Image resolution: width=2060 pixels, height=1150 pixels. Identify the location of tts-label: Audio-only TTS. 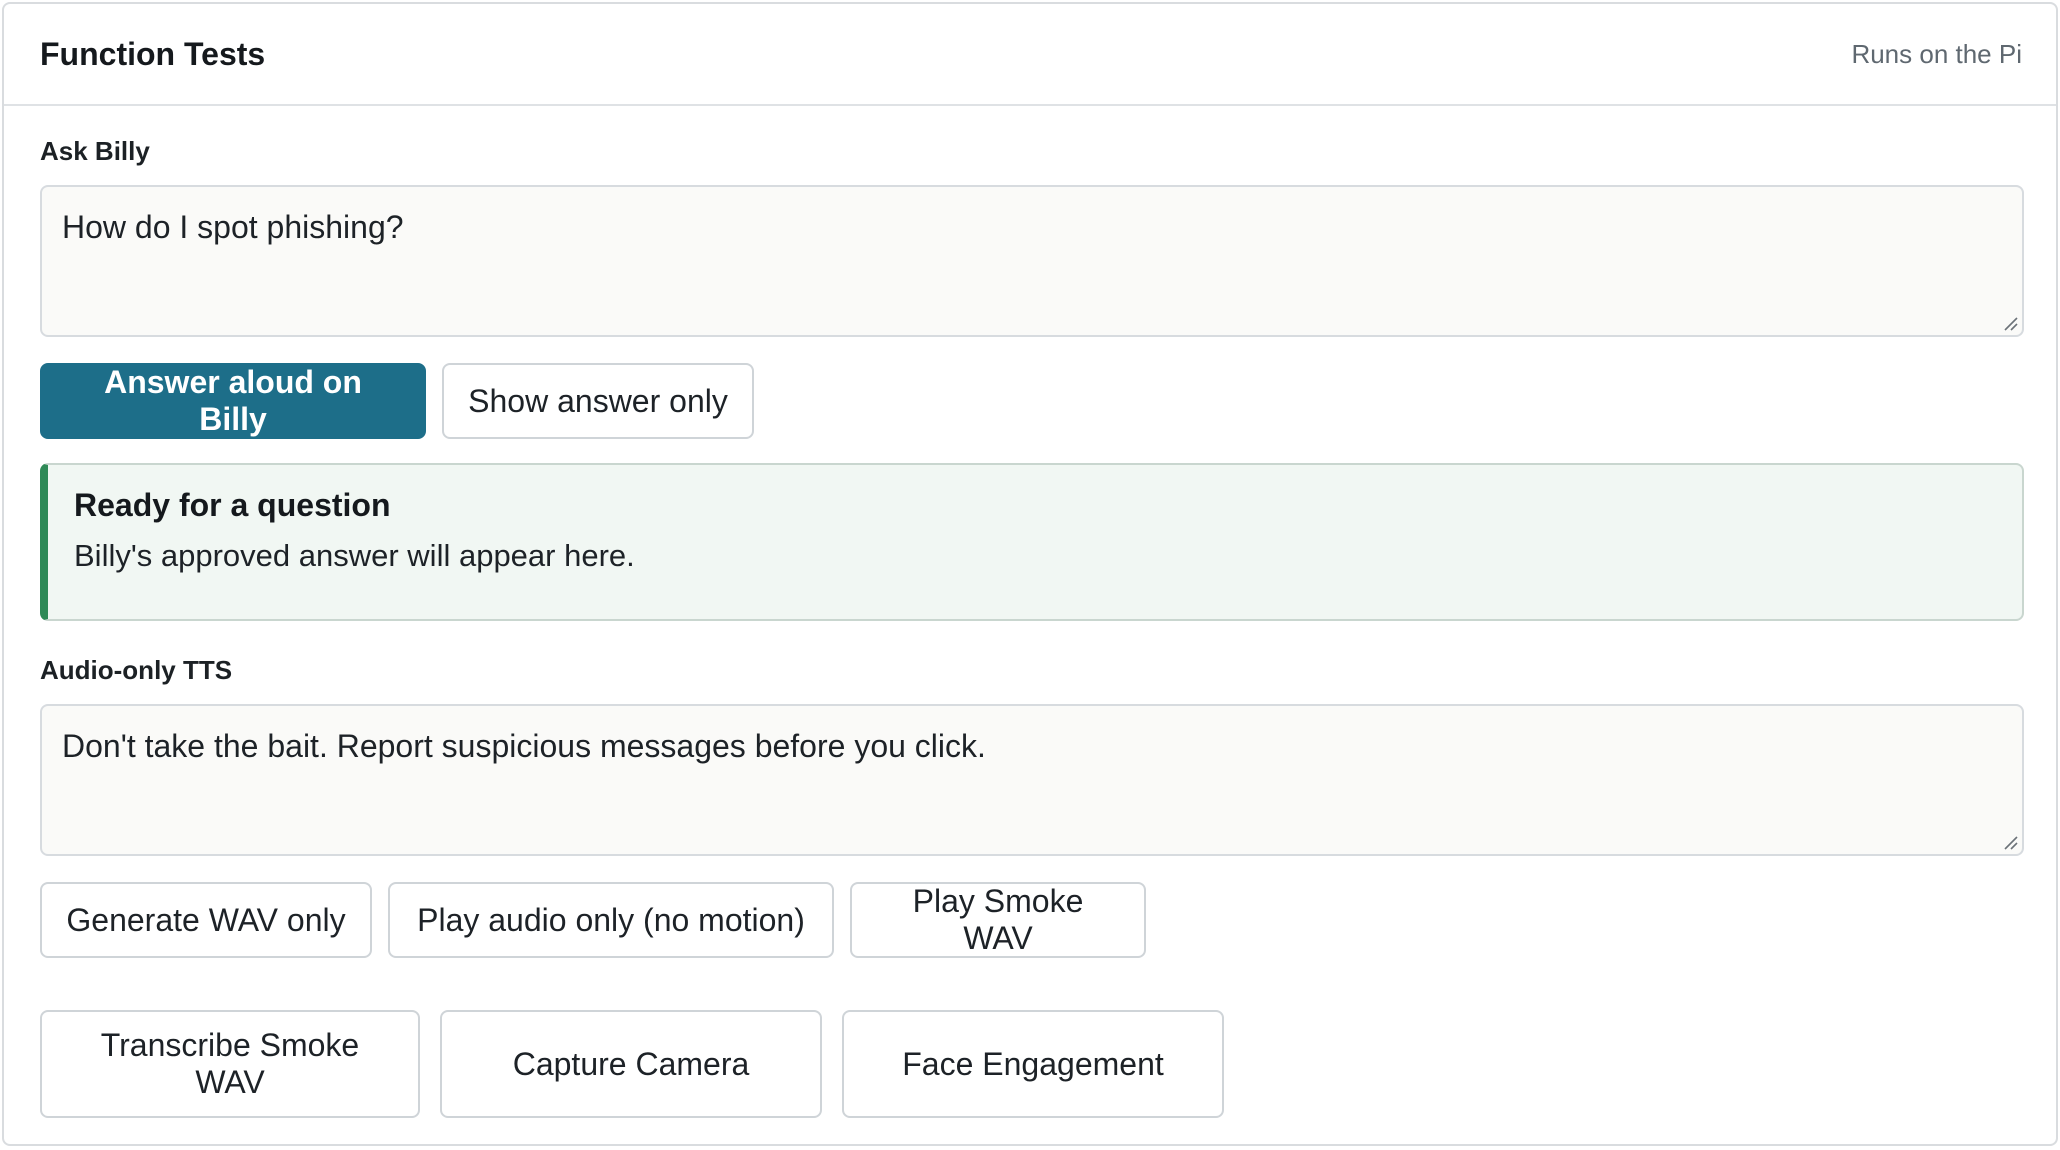
(136, 670).